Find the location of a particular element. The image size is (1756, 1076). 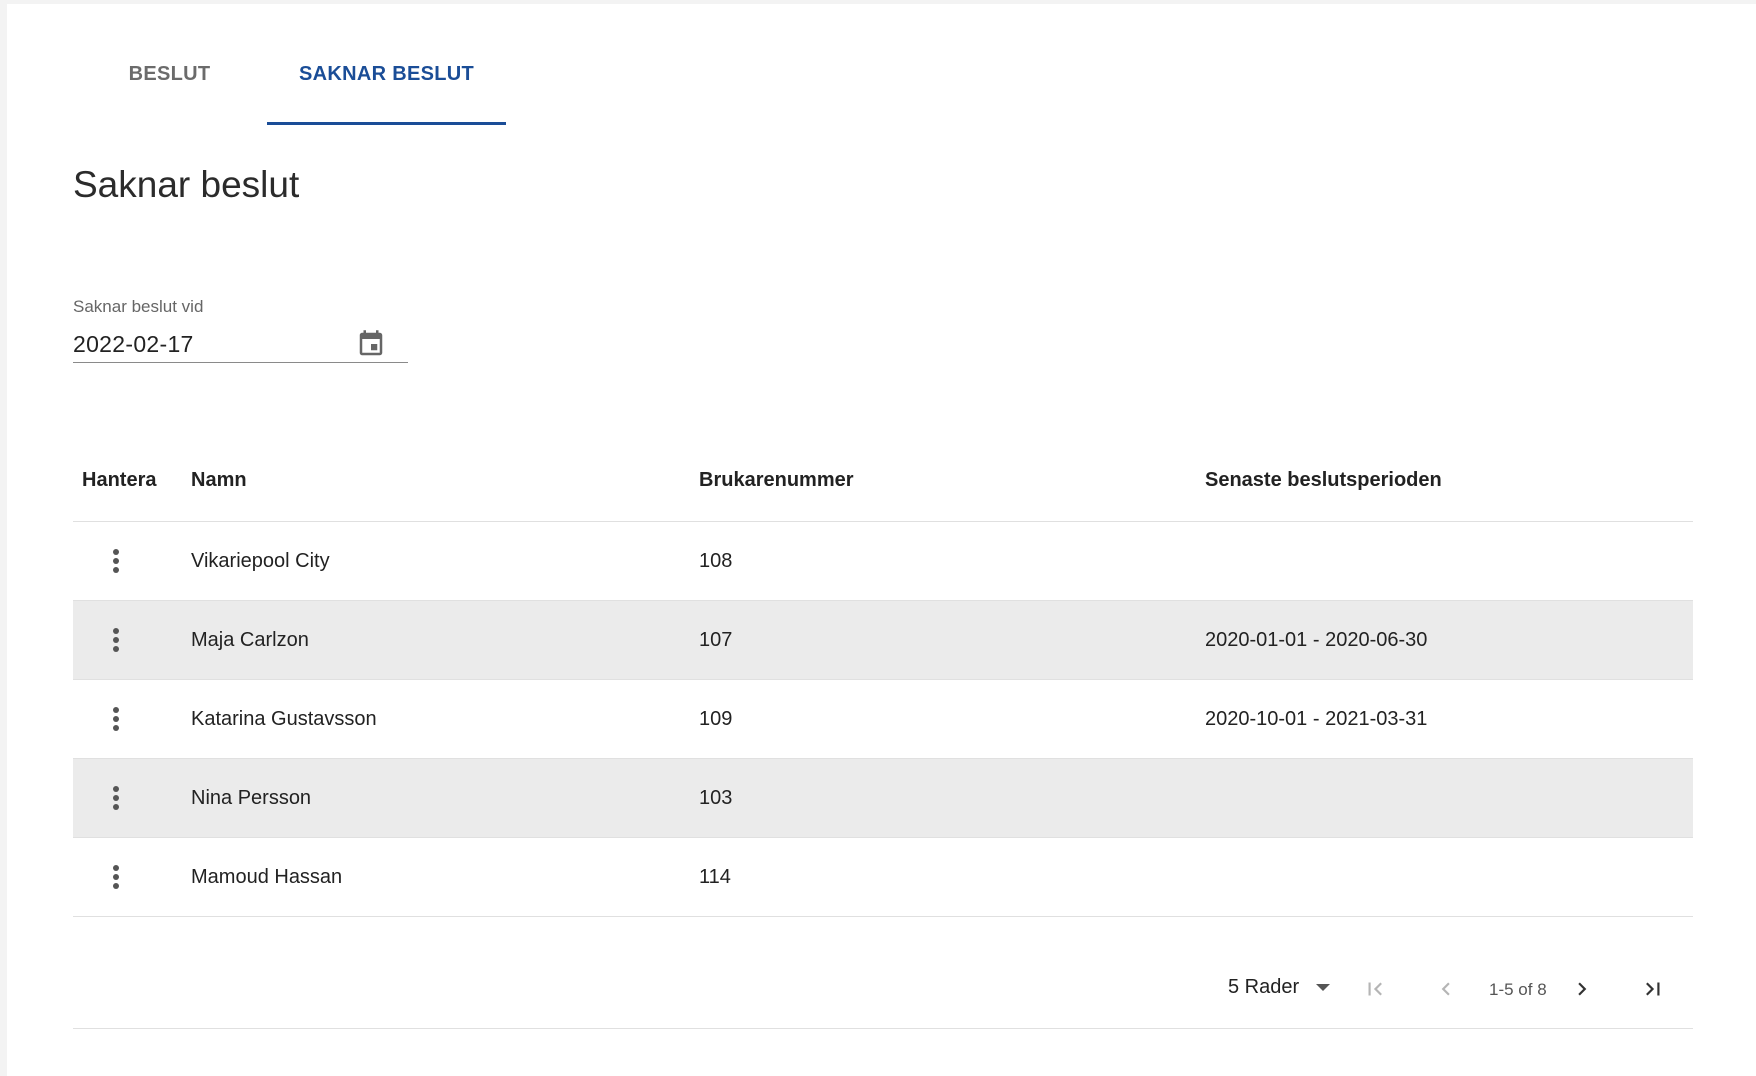

tab-bar: BESLUT SAKNAR BESLUT is located at coordinates (289, 74).